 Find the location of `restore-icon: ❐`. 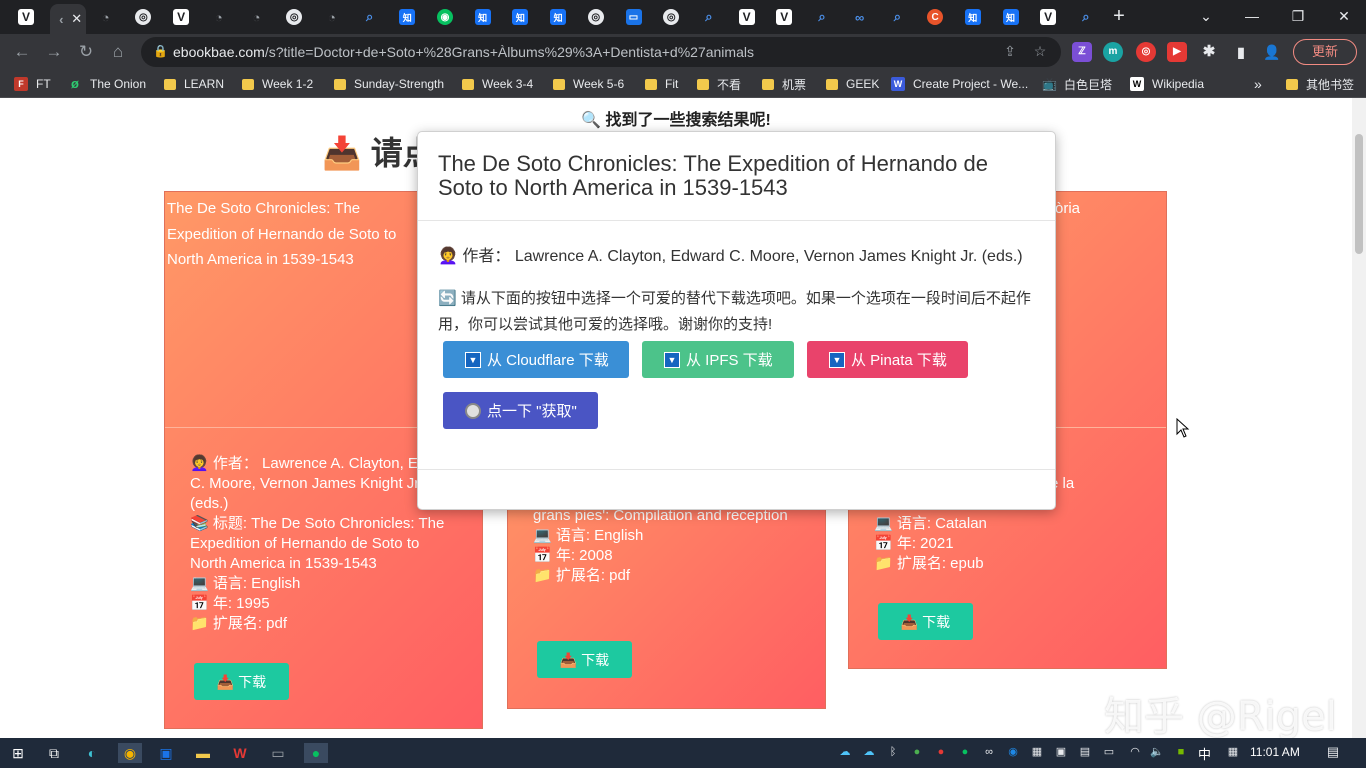

restore-icon: ❐ is located at coordinates (1298, 16).